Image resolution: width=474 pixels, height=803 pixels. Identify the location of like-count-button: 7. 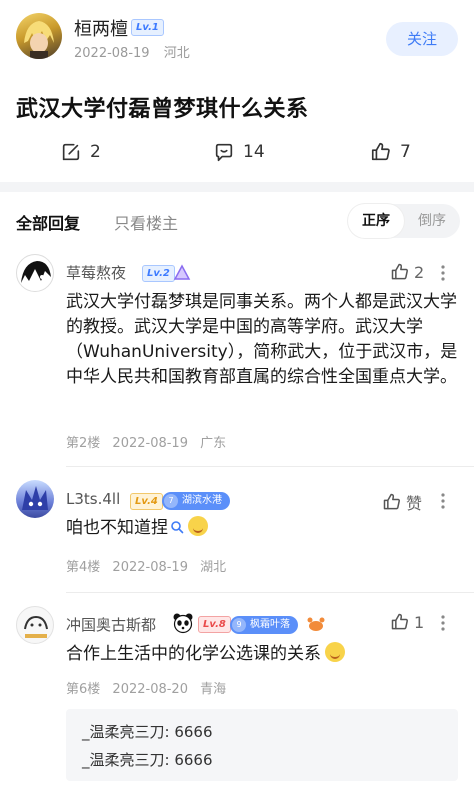
(390, 152).